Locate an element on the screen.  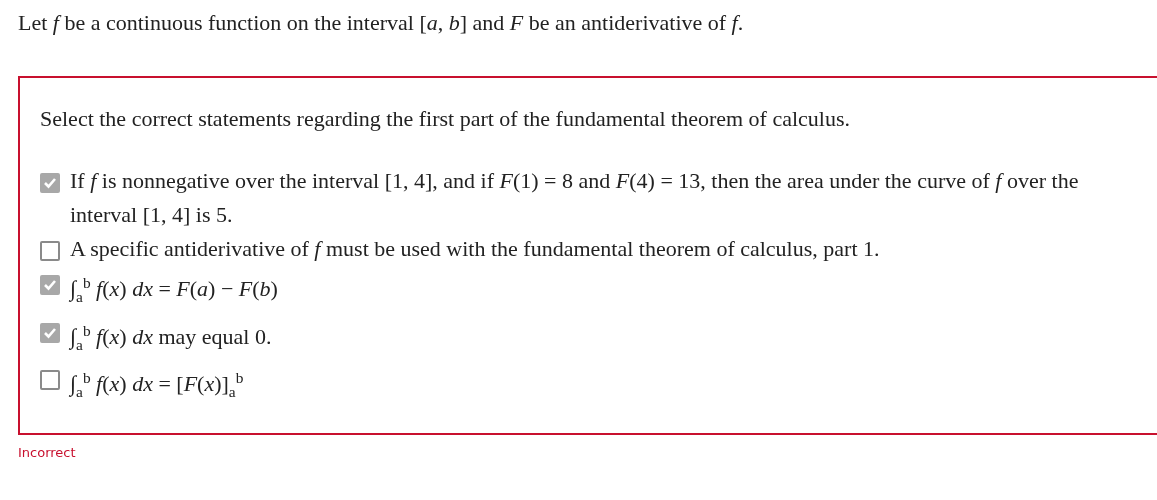
feedback-text: Incorrect is located at coordinates (47, 453).